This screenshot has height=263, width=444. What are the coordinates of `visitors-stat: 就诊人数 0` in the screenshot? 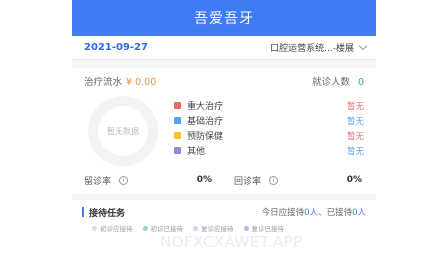 It's located at (338, 81).